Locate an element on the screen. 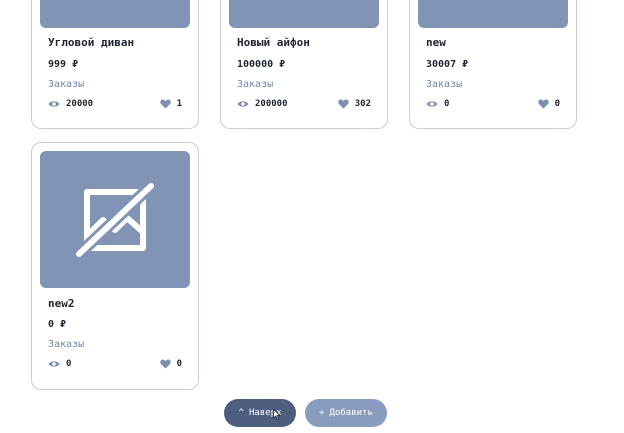 Image resolution: width=624 pixels, height=433 pixels. product-stats: 20000 1 is located at coordinates (115, 104).